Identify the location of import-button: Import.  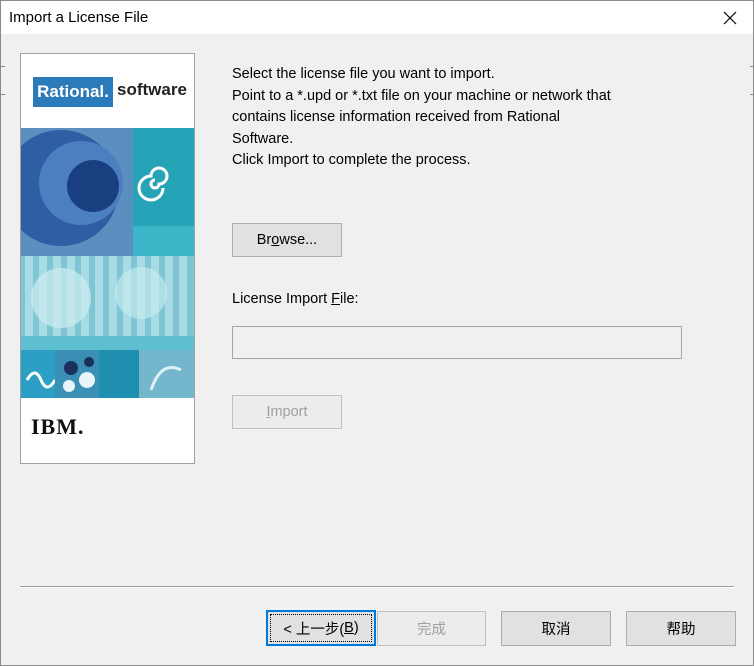
(287, 412).